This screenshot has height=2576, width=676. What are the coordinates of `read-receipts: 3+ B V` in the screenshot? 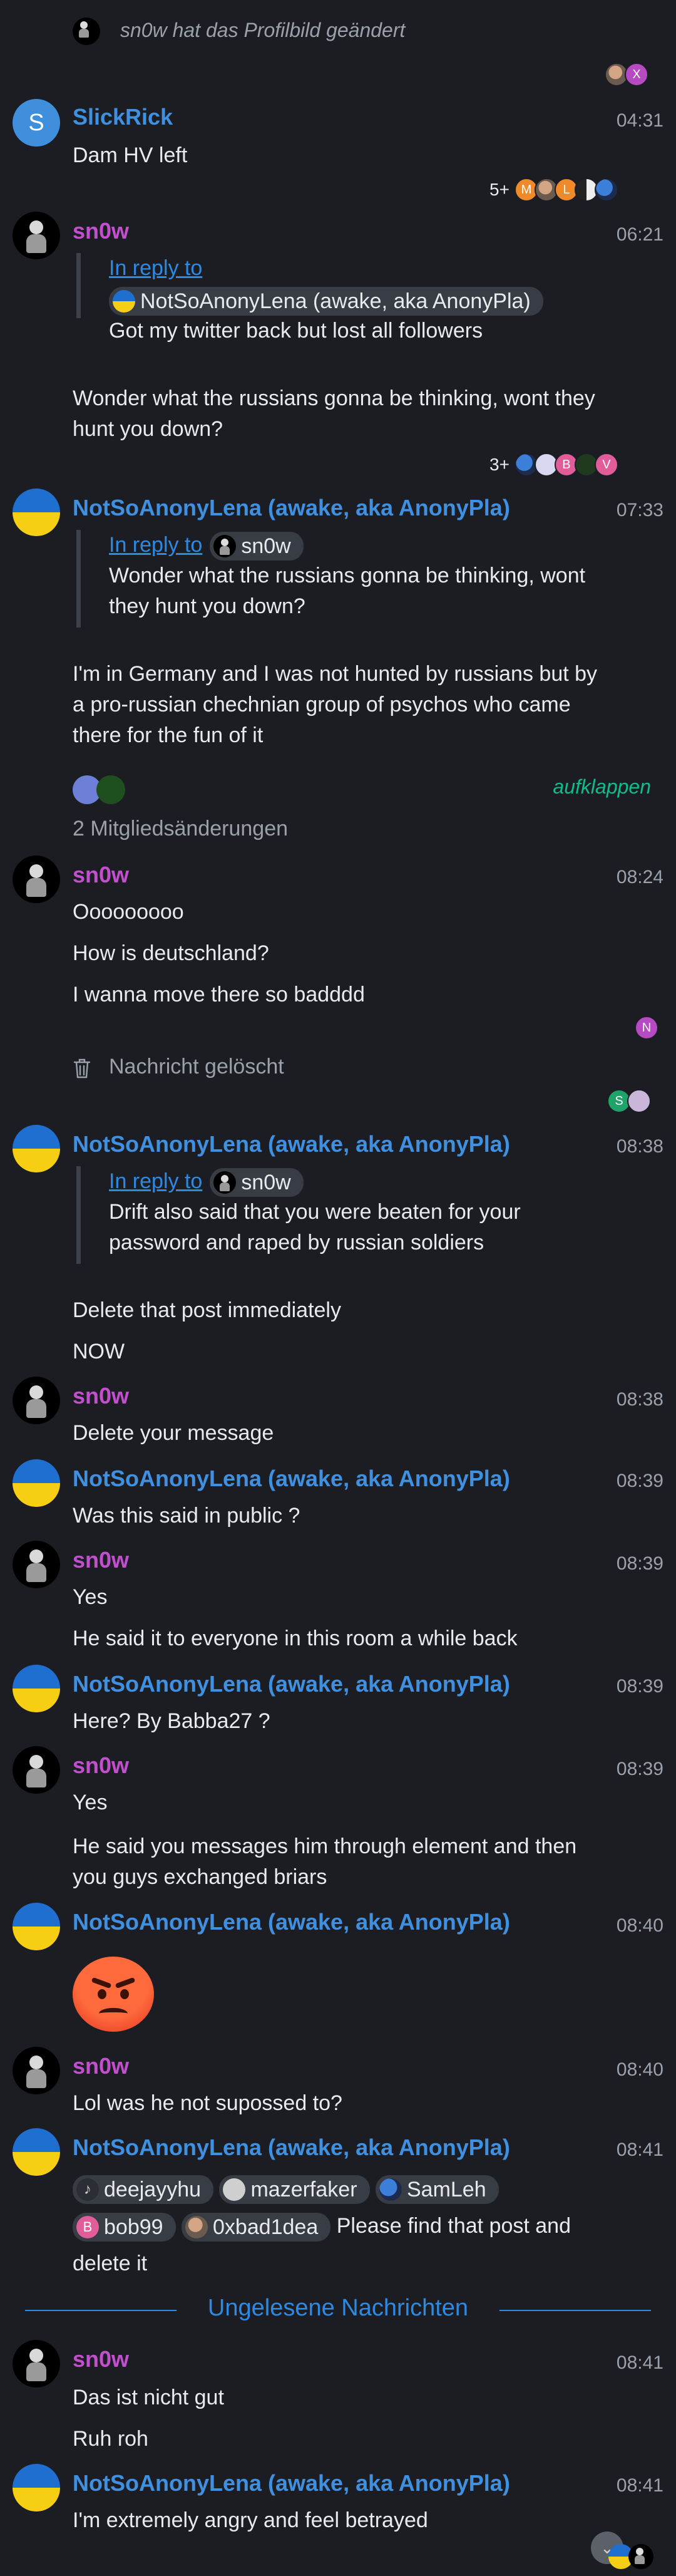 It's located at (553, 464).